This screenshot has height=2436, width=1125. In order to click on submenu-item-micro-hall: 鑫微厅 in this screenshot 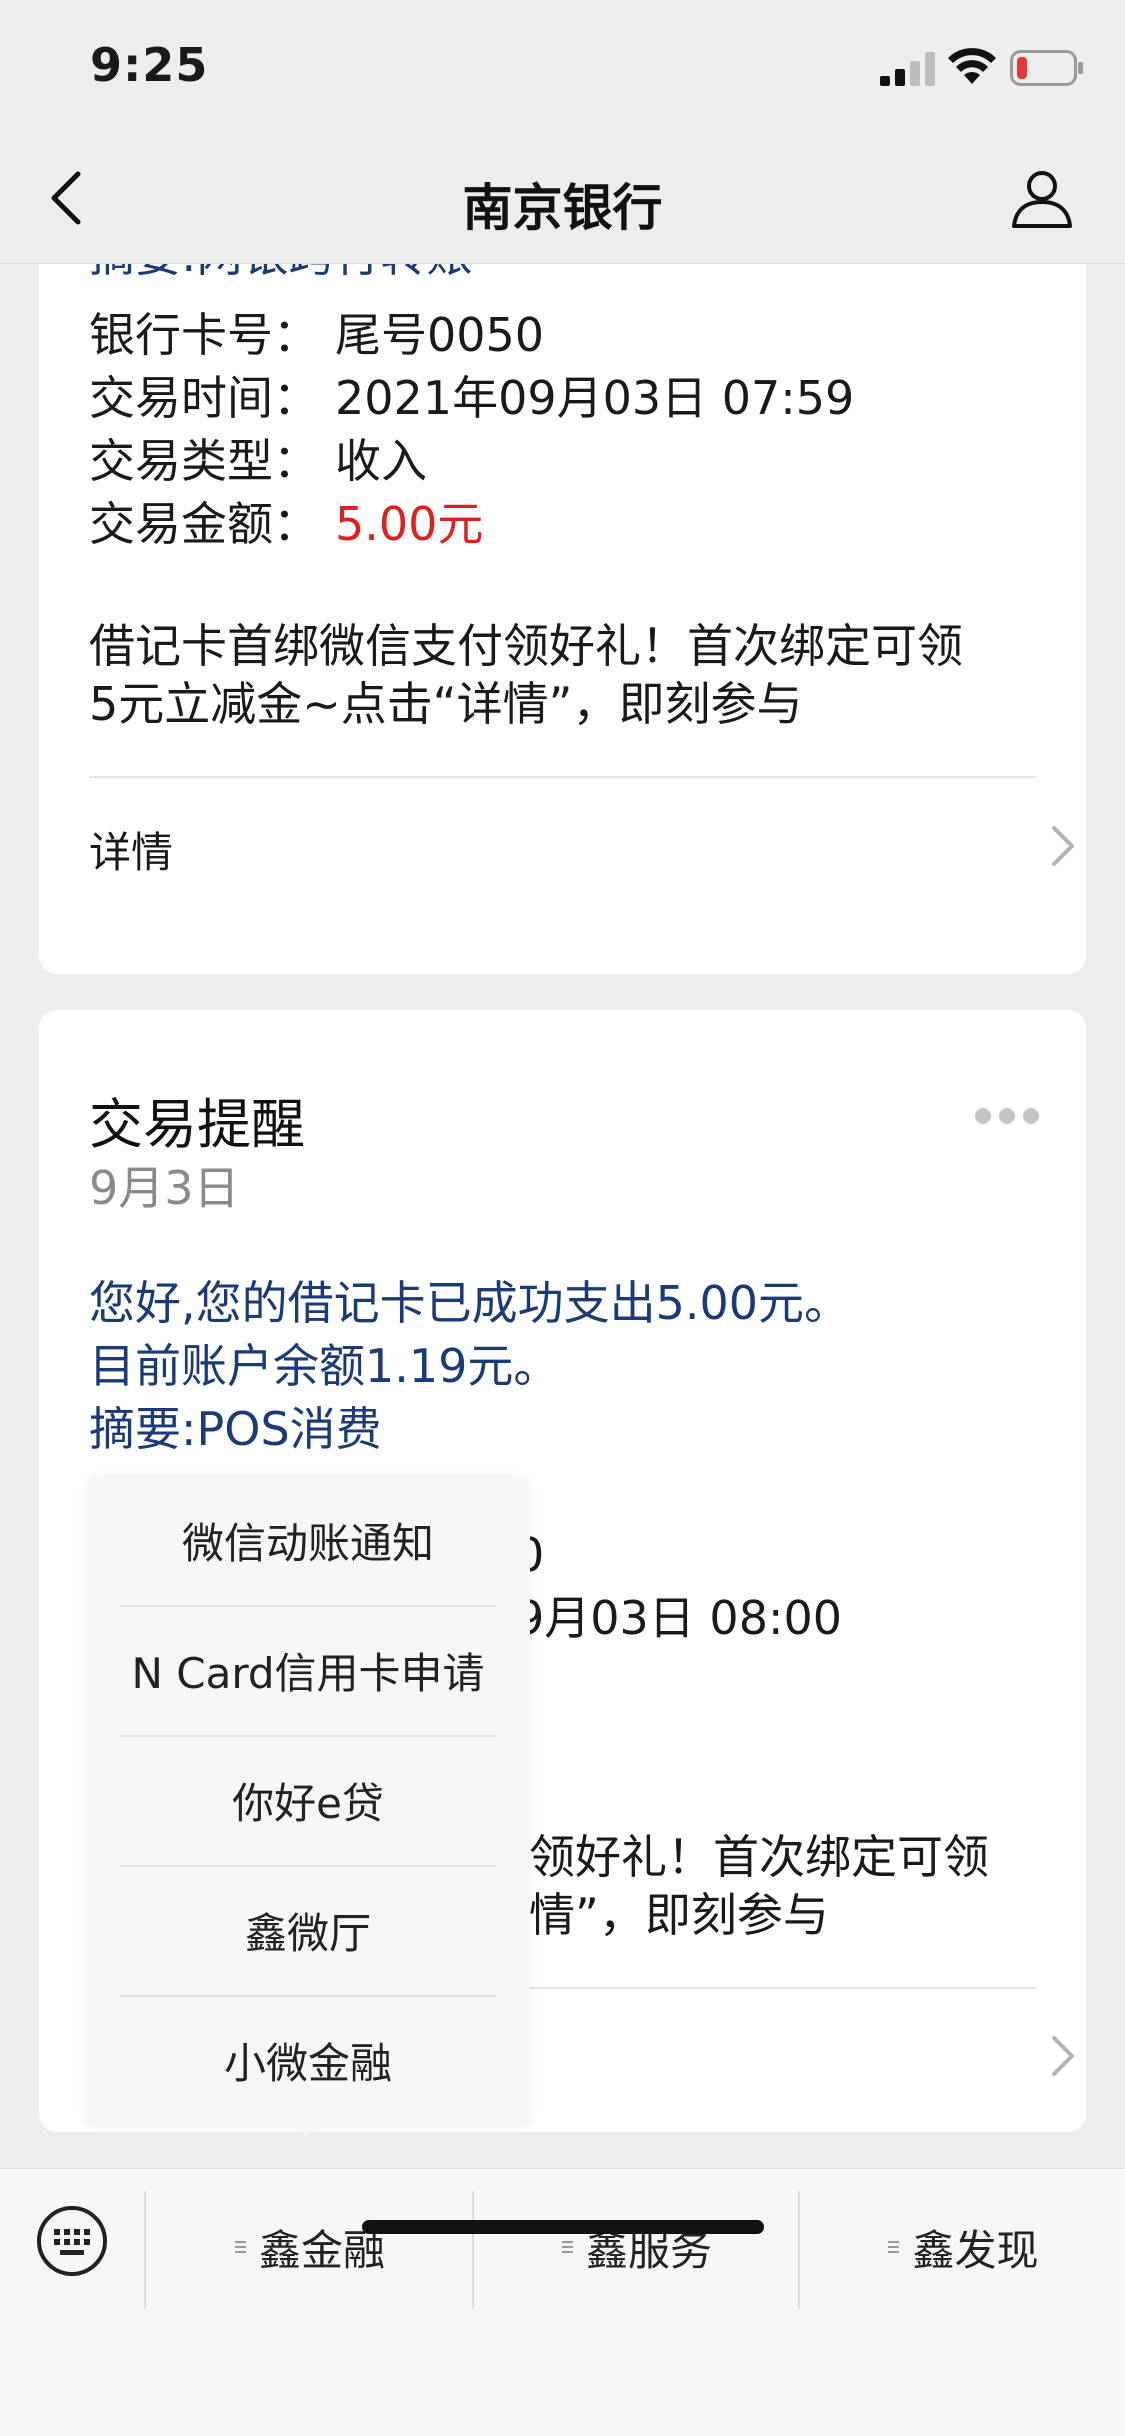, I will do `click(308, 1930)`.